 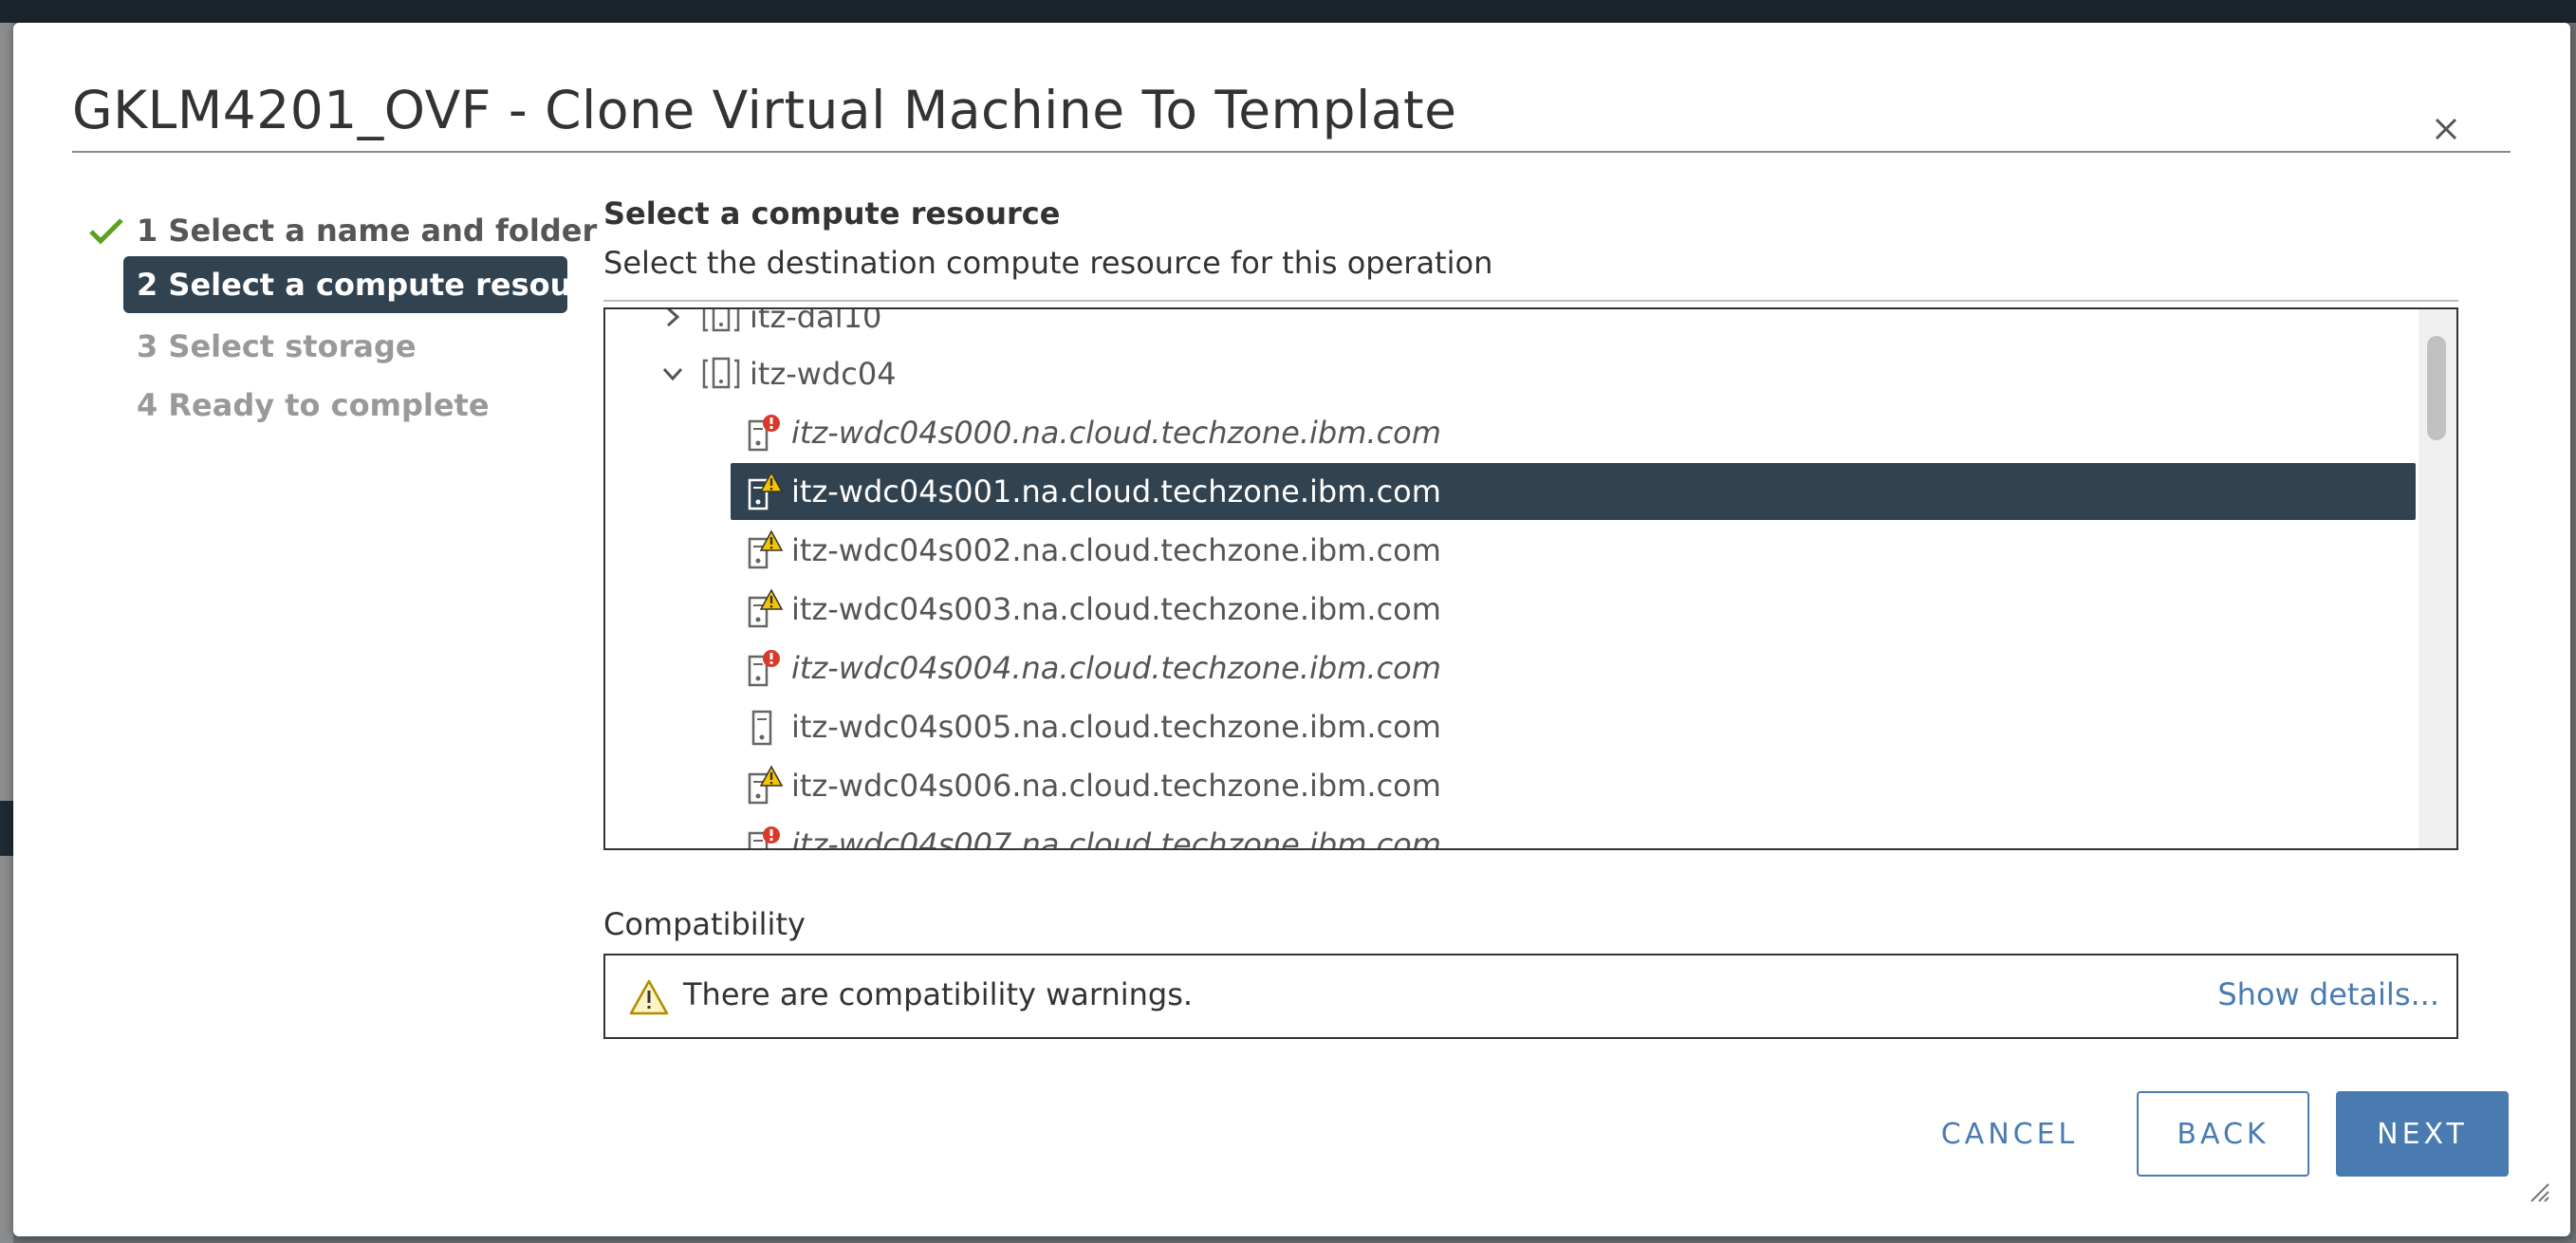 What do you see at coordinates (313, 405) in the screenshot?
I see `wizard-step-4: 4 Ready to complete` at bounding box center [313, 405].